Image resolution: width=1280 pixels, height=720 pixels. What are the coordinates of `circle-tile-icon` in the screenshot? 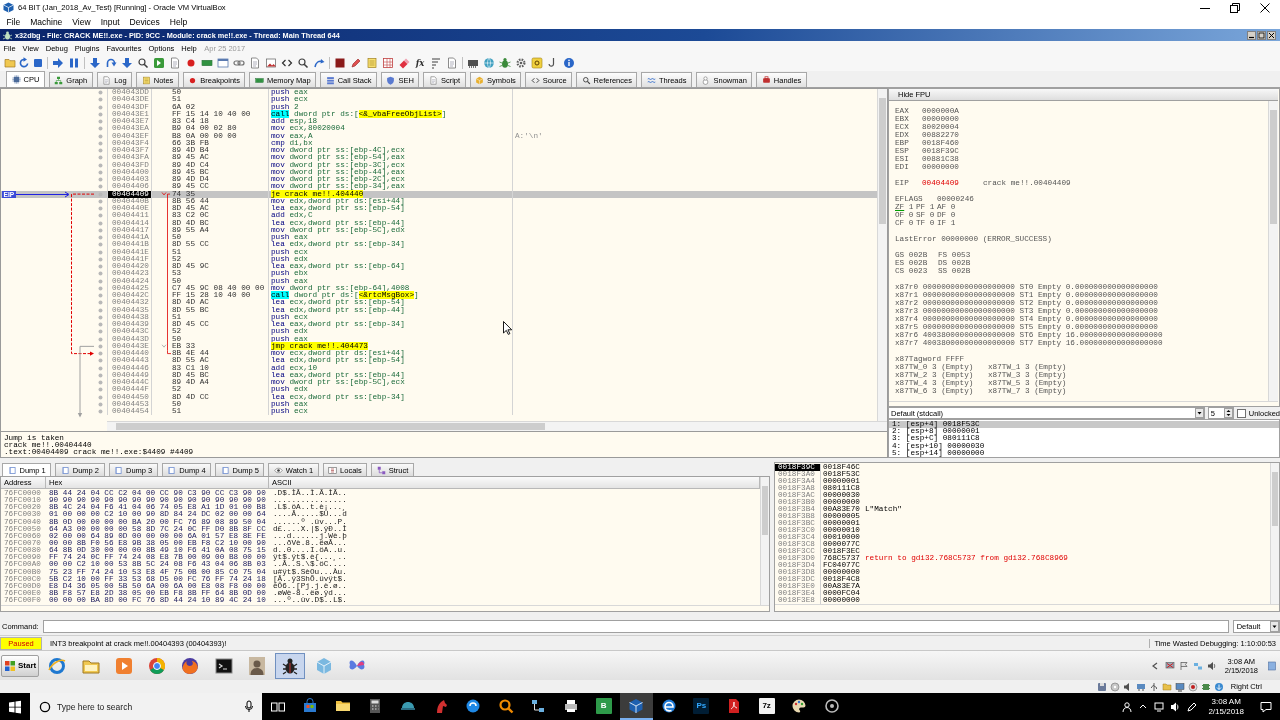 It's located at (537, 63).